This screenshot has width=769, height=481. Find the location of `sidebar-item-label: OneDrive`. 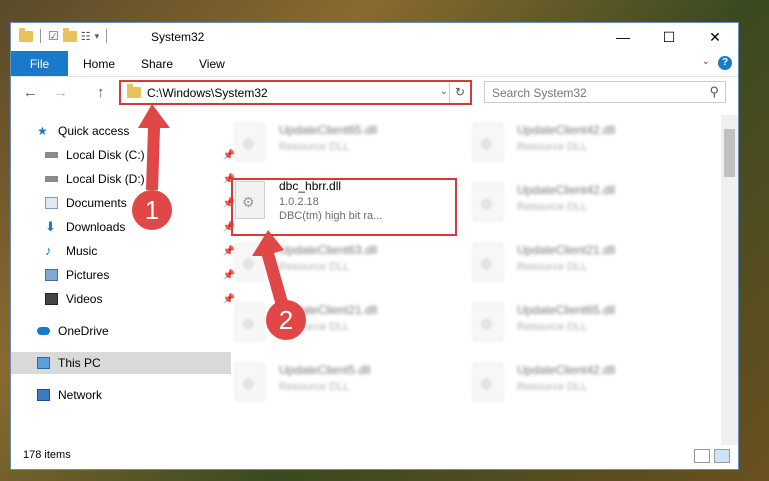

sidebar-item-label: OneDrive is located at coordinates (83, 331).